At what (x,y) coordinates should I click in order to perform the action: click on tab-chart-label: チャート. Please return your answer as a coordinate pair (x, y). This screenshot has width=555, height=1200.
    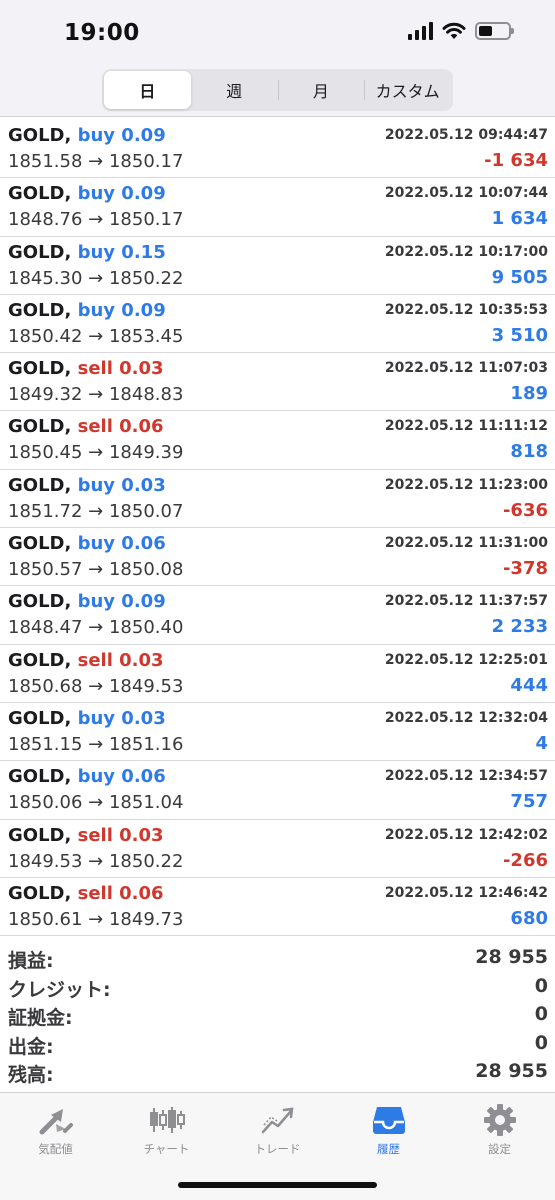
    Looking at the image, I should click on (166, 1149).